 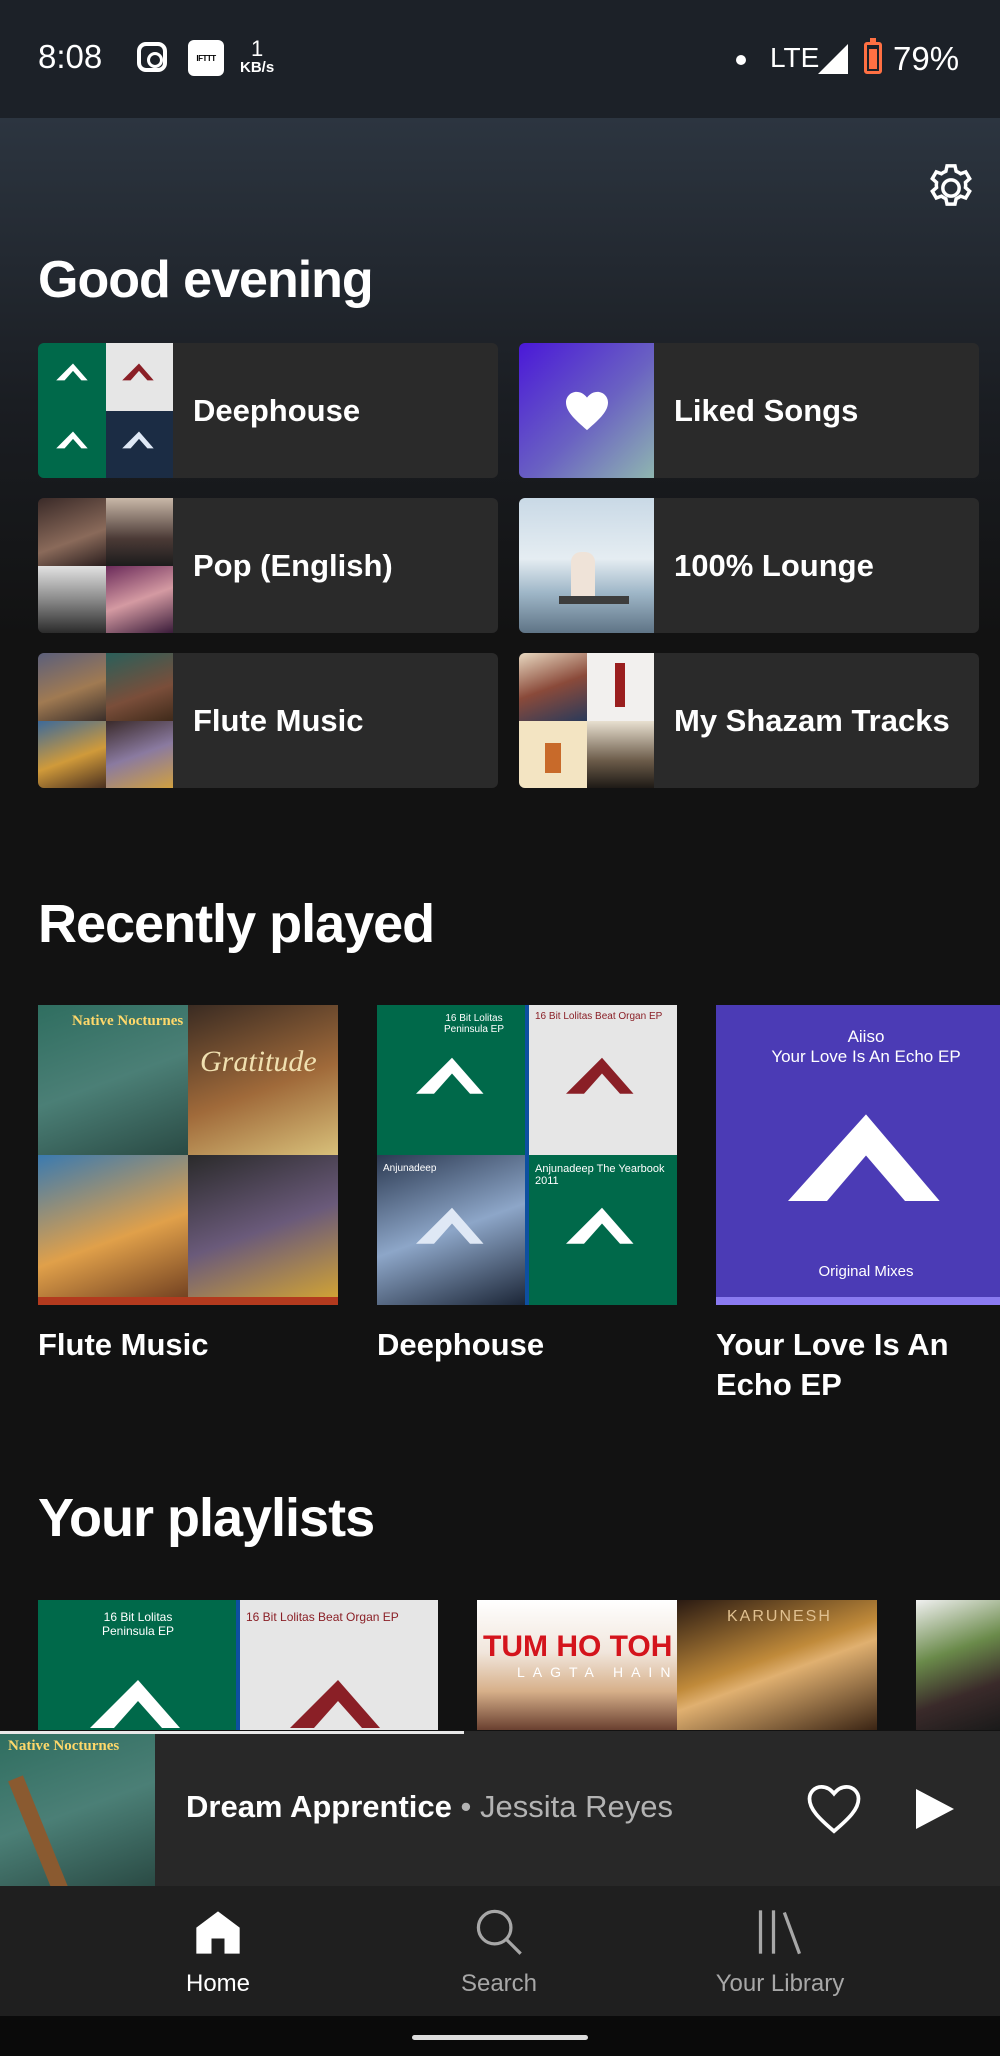 What do you see at coordinates (206, 58) in the screenshot?
I see `ifttt-icon: IFTTT` at bounding box center [206, 58].